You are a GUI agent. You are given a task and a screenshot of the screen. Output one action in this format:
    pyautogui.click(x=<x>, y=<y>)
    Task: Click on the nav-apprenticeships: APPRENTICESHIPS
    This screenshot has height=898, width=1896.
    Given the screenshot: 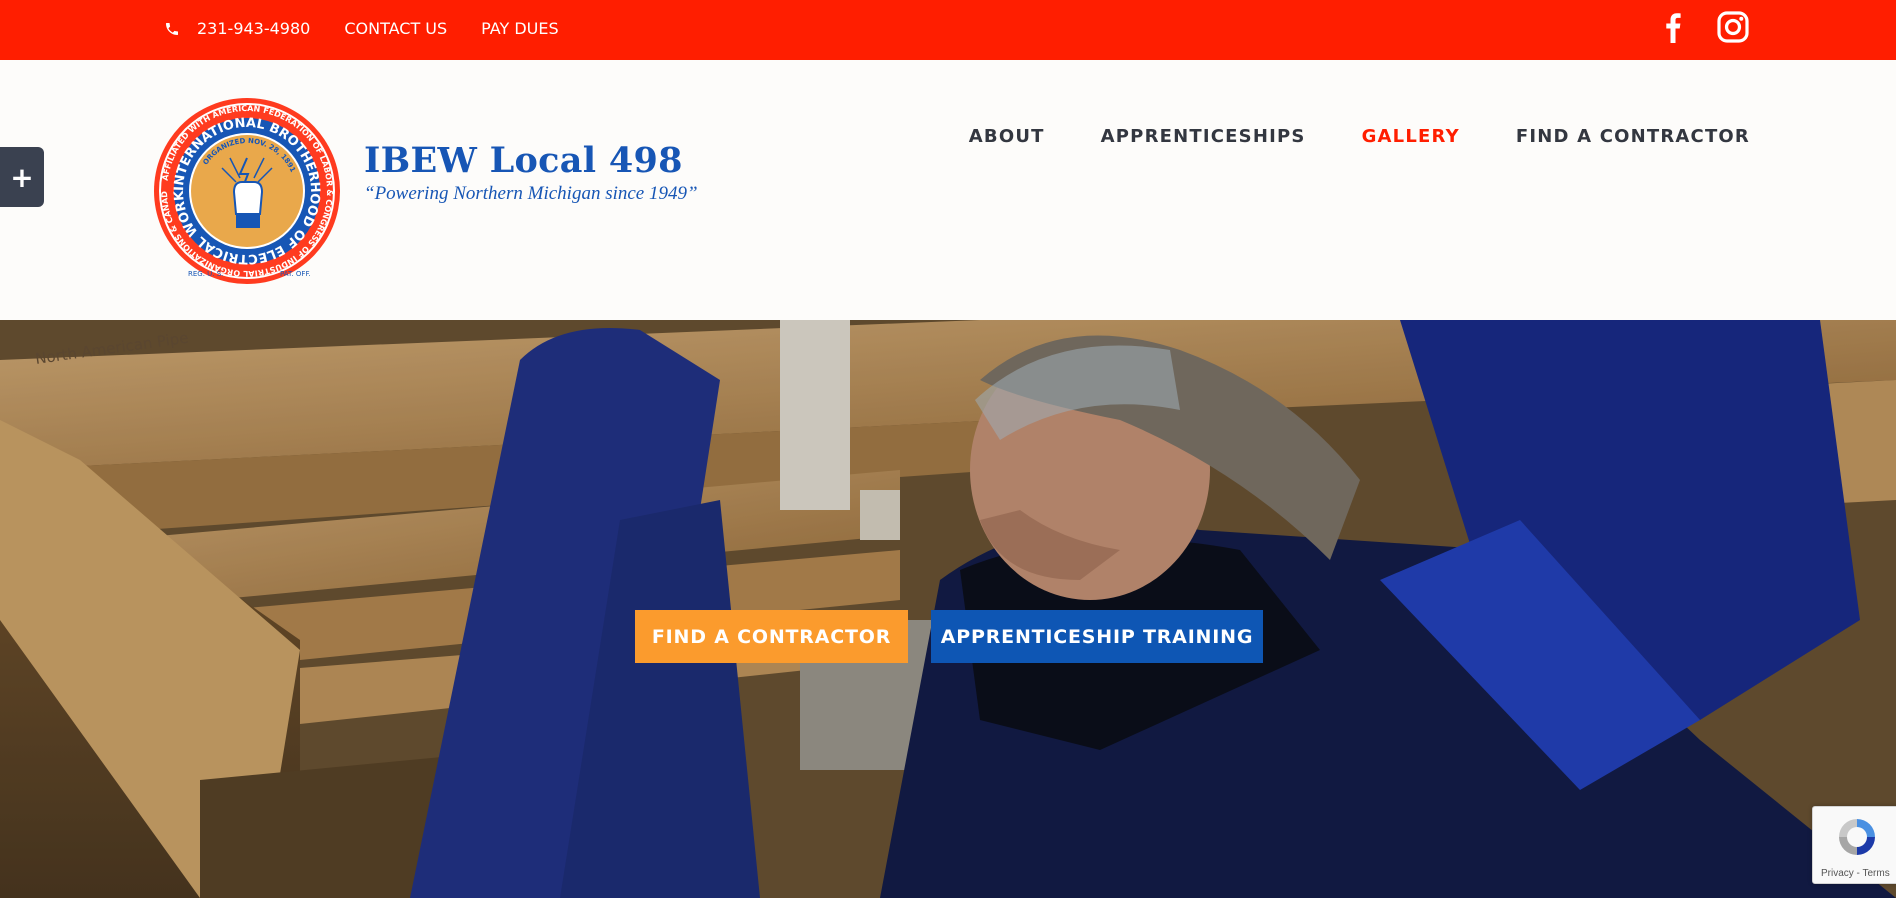 What is the action you would take?
    pyautogui.click(x=1203, y=136)
    